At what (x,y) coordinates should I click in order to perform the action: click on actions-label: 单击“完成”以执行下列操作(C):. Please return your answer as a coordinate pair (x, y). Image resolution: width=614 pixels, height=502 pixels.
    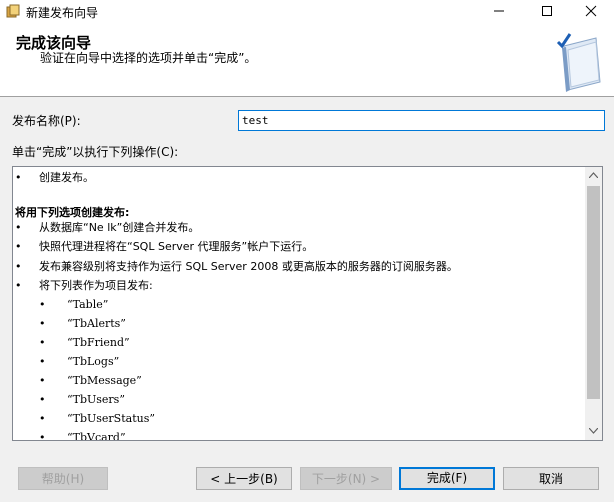
    Looking at the image, I should click on (95, 152).